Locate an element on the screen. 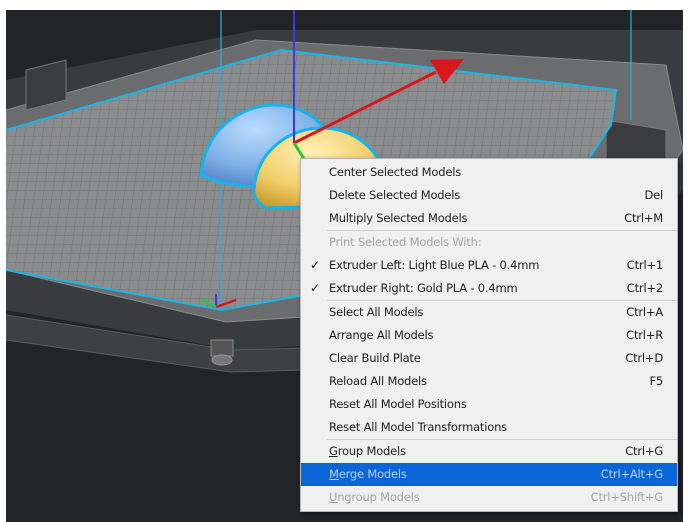 The image size is (689, 522). menu-header-print-with: Print Selected Models With: is located at coordinates (405, 242).